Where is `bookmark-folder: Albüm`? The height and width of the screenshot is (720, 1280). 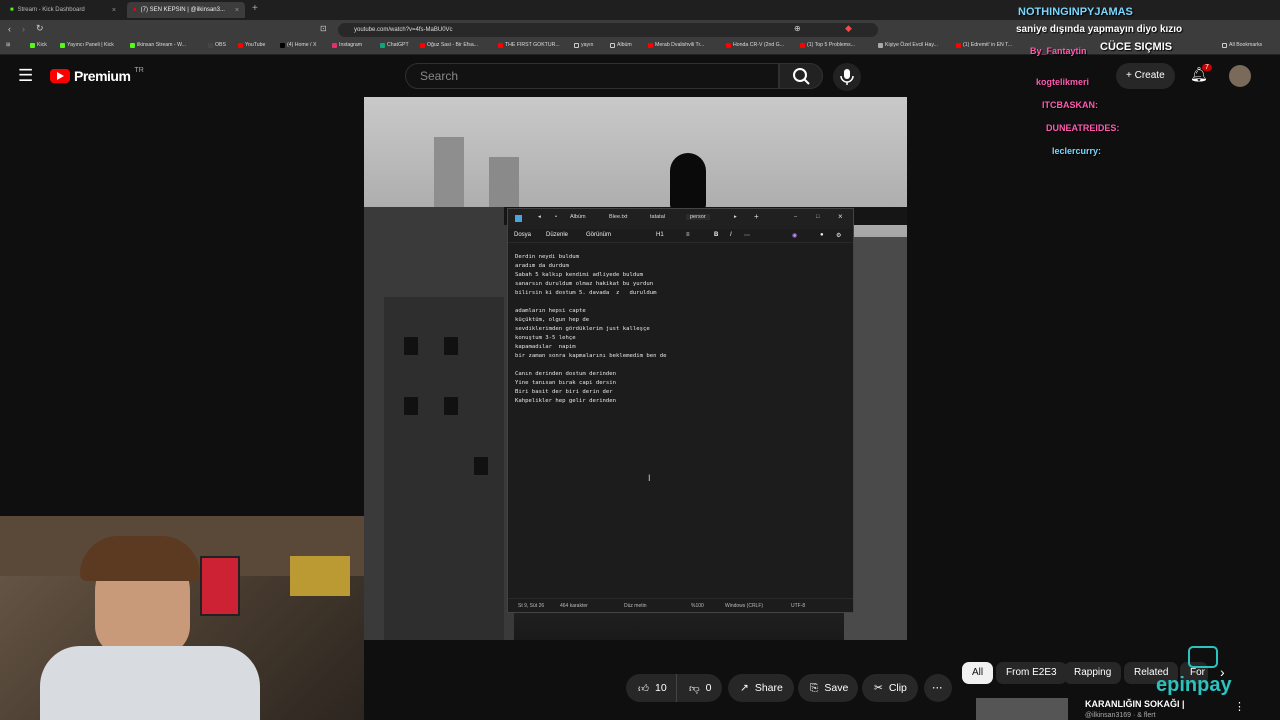 bookmark-folder: Albüm is located at coordinates (621, 45).